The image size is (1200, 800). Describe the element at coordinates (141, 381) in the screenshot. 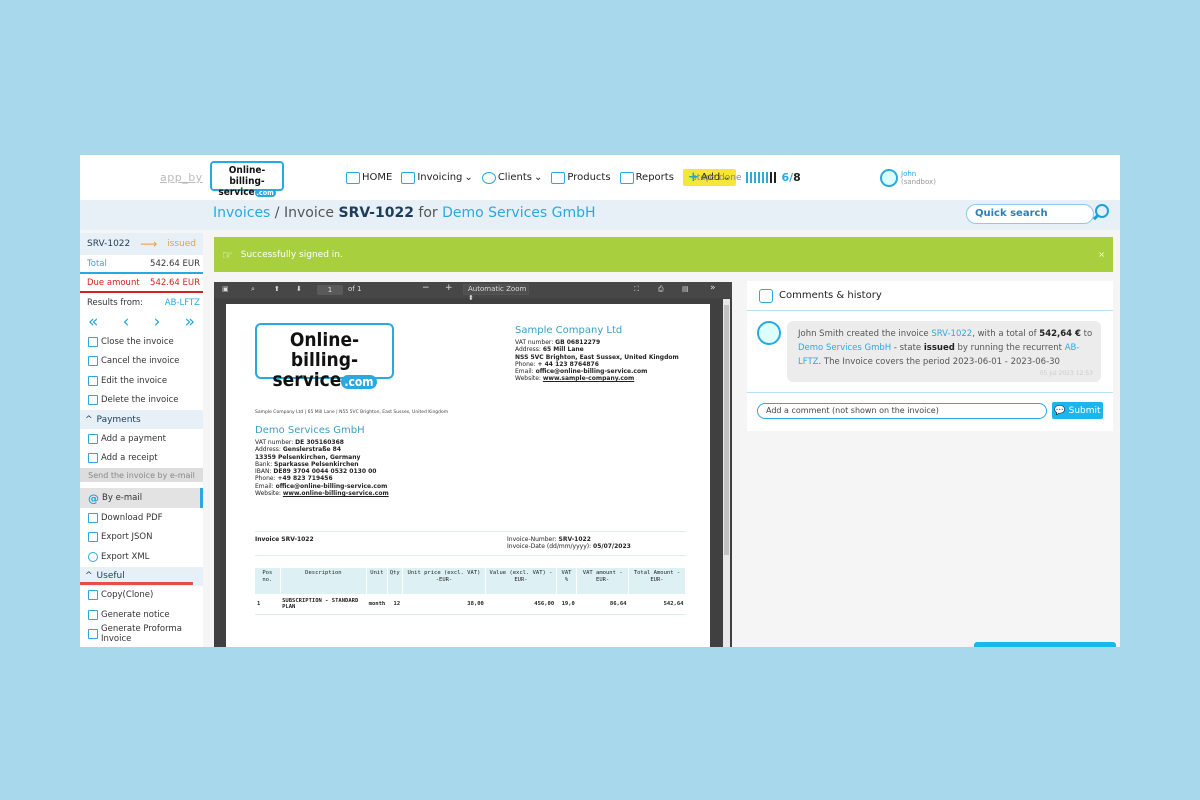

I see `edit-invoice-action: Edit the invoice` at that location.